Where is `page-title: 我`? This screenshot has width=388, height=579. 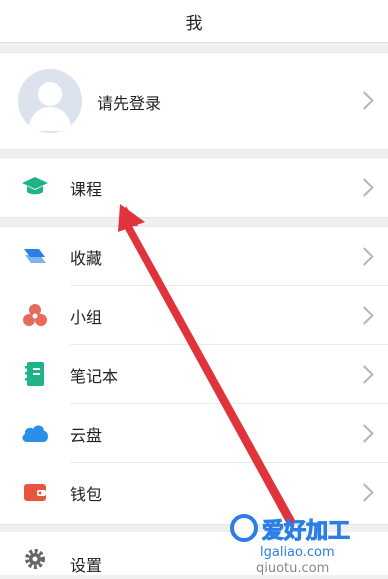
page-title: 我 is located at coordinates (194, 23).